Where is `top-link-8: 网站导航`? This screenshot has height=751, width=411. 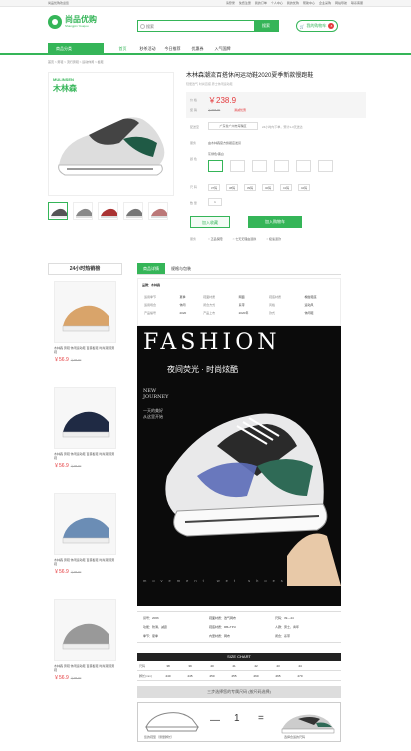
top-link-8: 网站导航 is located at coordinates (341, 3).